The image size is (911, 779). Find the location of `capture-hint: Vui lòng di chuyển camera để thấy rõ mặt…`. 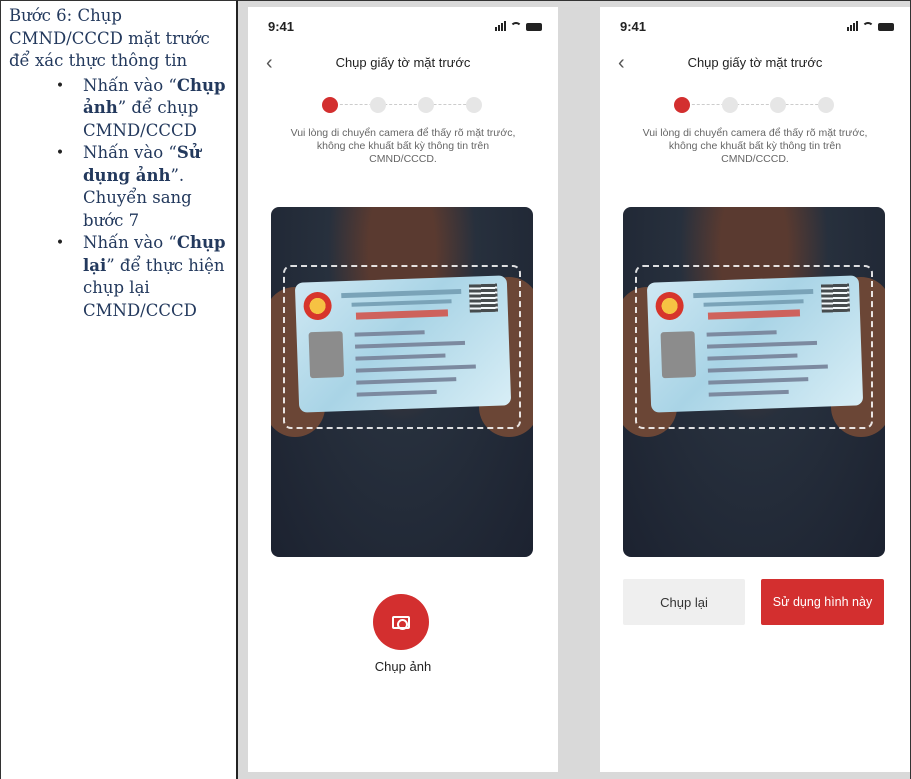

capture-hint: Vui lòng di chuyển camera để thấy rõ mặt… is located at coordinates (403, 146).